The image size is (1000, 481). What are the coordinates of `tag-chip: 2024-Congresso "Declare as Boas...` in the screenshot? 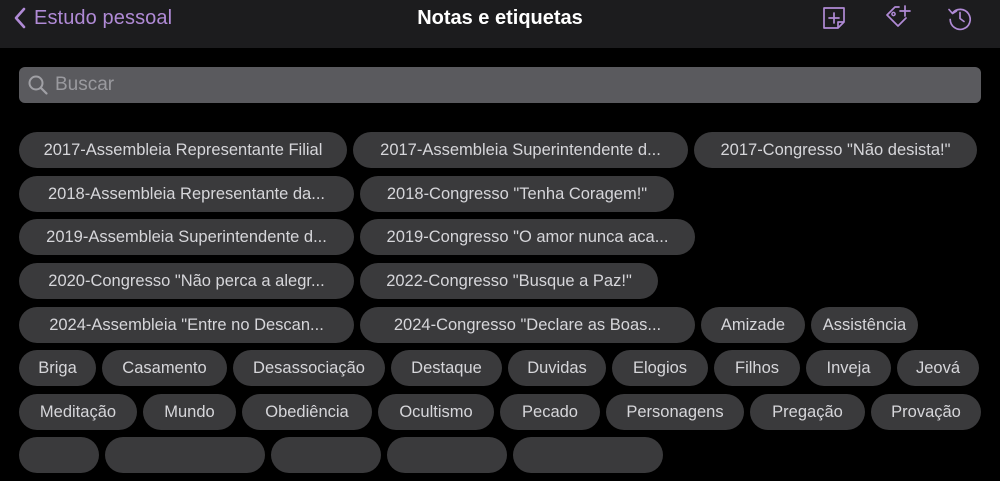 It's located at (527, 324).